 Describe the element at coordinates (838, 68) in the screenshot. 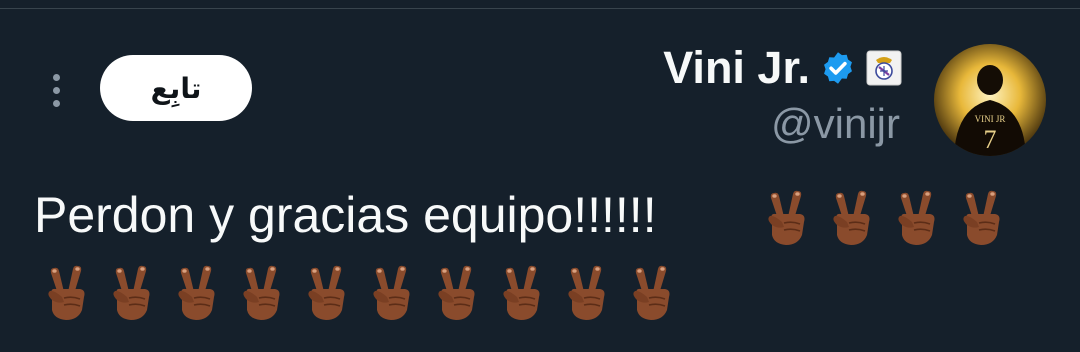

I see `verified-badge-icon` at that location.